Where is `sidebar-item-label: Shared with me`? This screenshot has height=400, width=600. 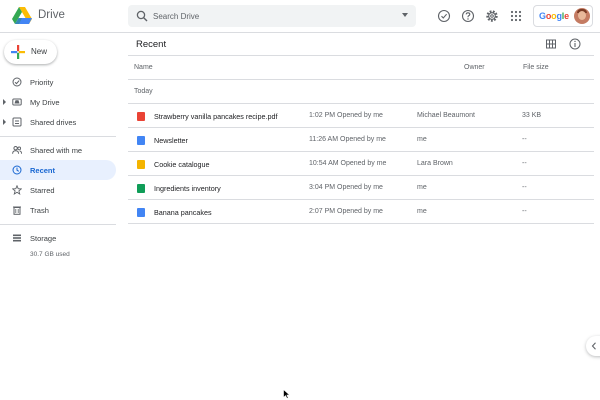 sidebar-item-label: Shared with me is located at coordinates (56, 150).